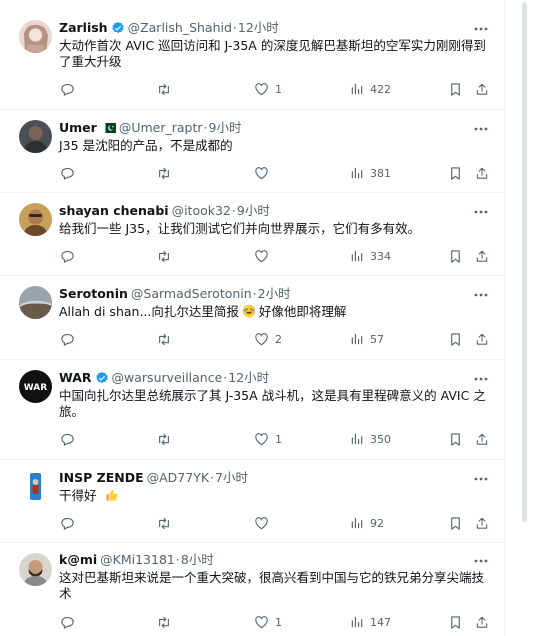  I want to click on views-icon, so click(357, 173).